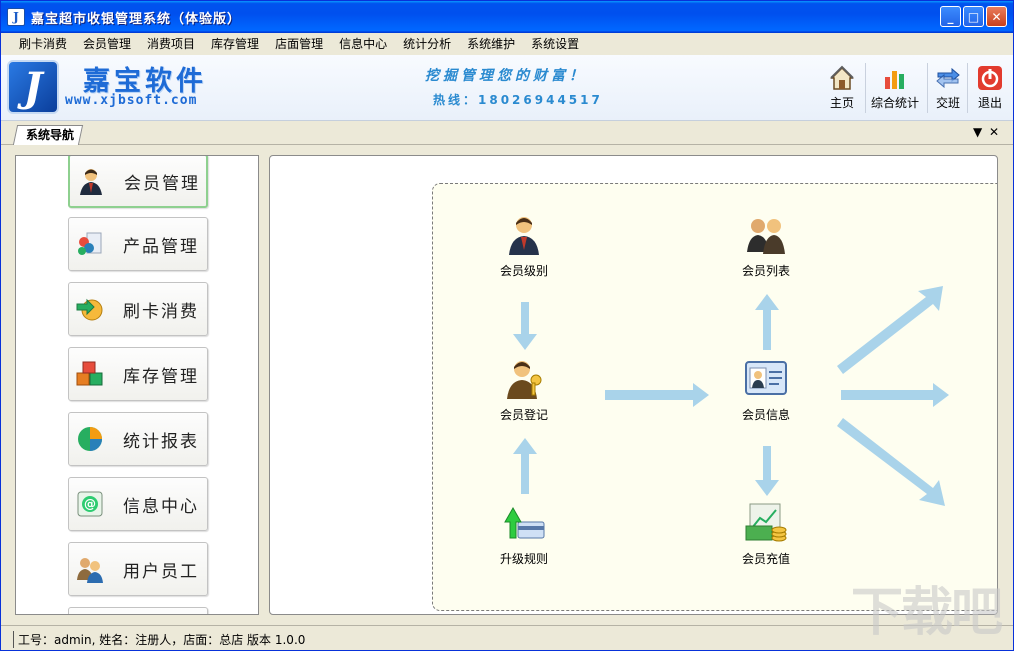 The image size is (1014, 651). What do you see at coordinates (90, 570) in the screenshot?
I see `users-icon` at bounding box center [90, 570].